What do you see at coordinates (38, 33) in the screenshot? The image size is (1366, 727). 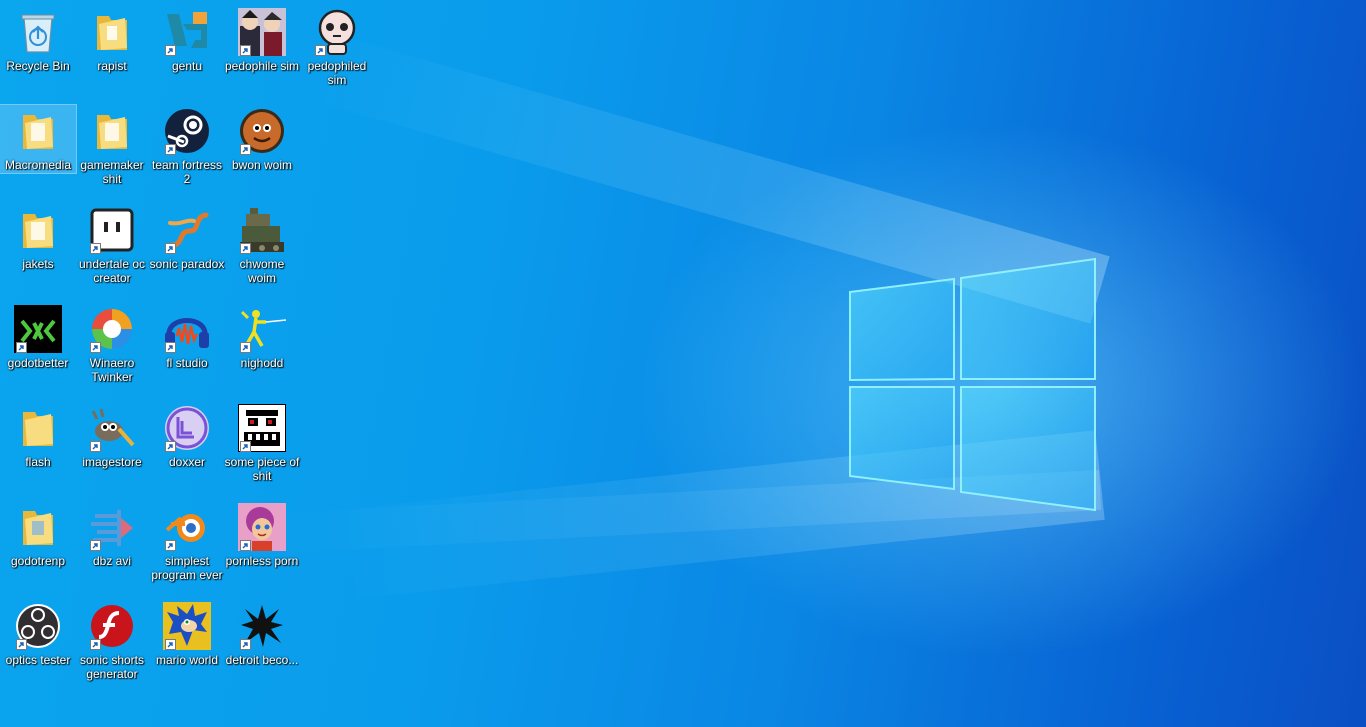 I see `recycle-bin-icon` at bounding box center [38, 33].